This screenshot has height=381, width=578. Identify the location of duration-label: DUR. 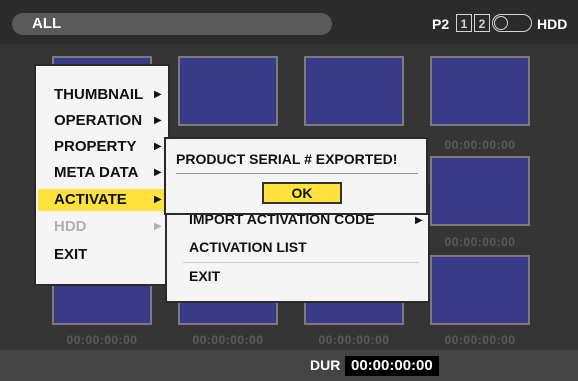
(325, 365).